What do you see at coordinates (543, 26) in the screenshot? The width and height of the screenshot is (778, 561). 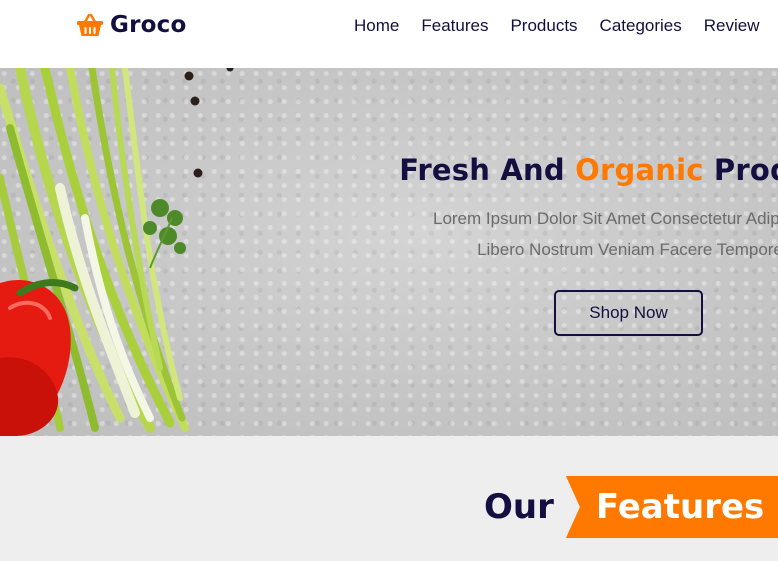 I see `nav-item-products: Products` at bounding box center [543, 26].